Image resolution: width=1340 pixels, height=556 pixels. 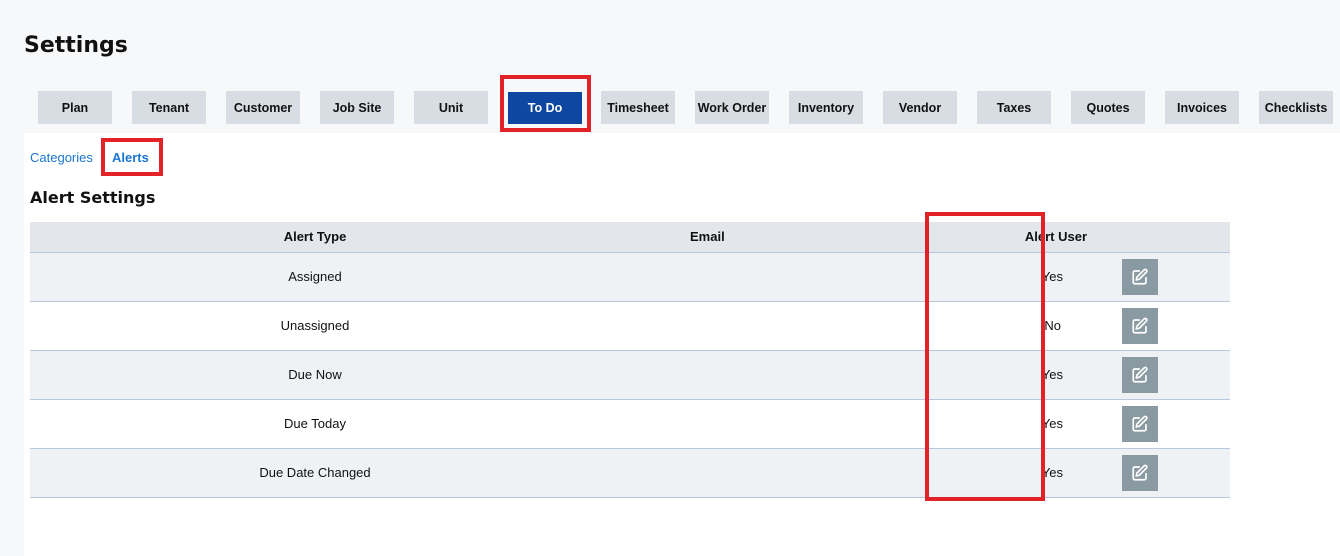 What do you see at coordinates (315, 423) in the screenshot?
I see `alert-type-cell: Due Today` at bounding box center [315, 423].